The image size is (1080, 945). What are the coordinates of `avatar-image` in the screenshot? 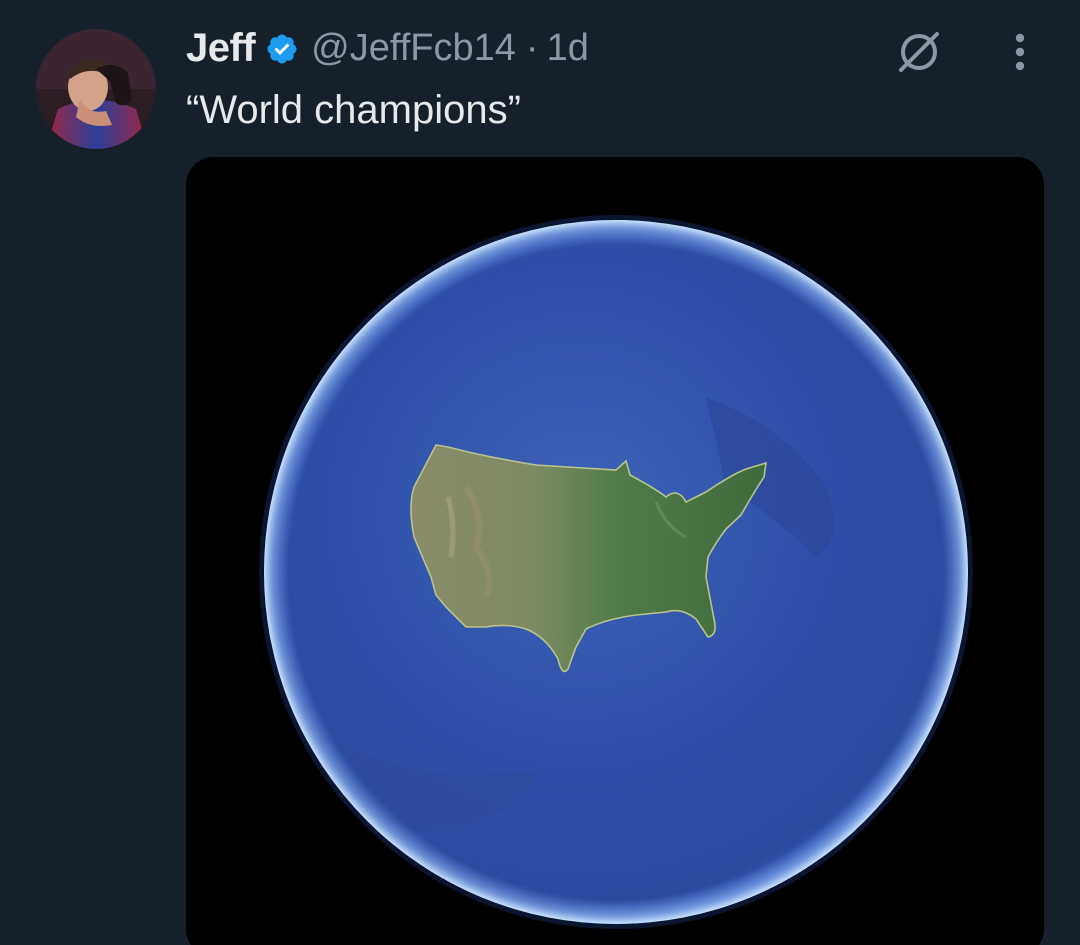 It's located at (96, 89).